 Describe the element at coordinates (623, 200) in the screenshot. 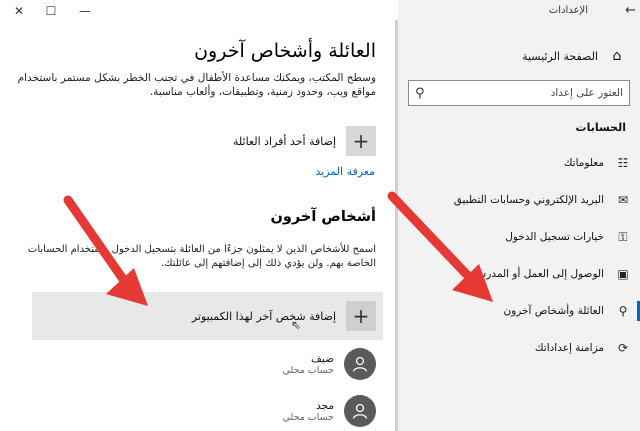

I see `mail-icon: ✉` at that location.